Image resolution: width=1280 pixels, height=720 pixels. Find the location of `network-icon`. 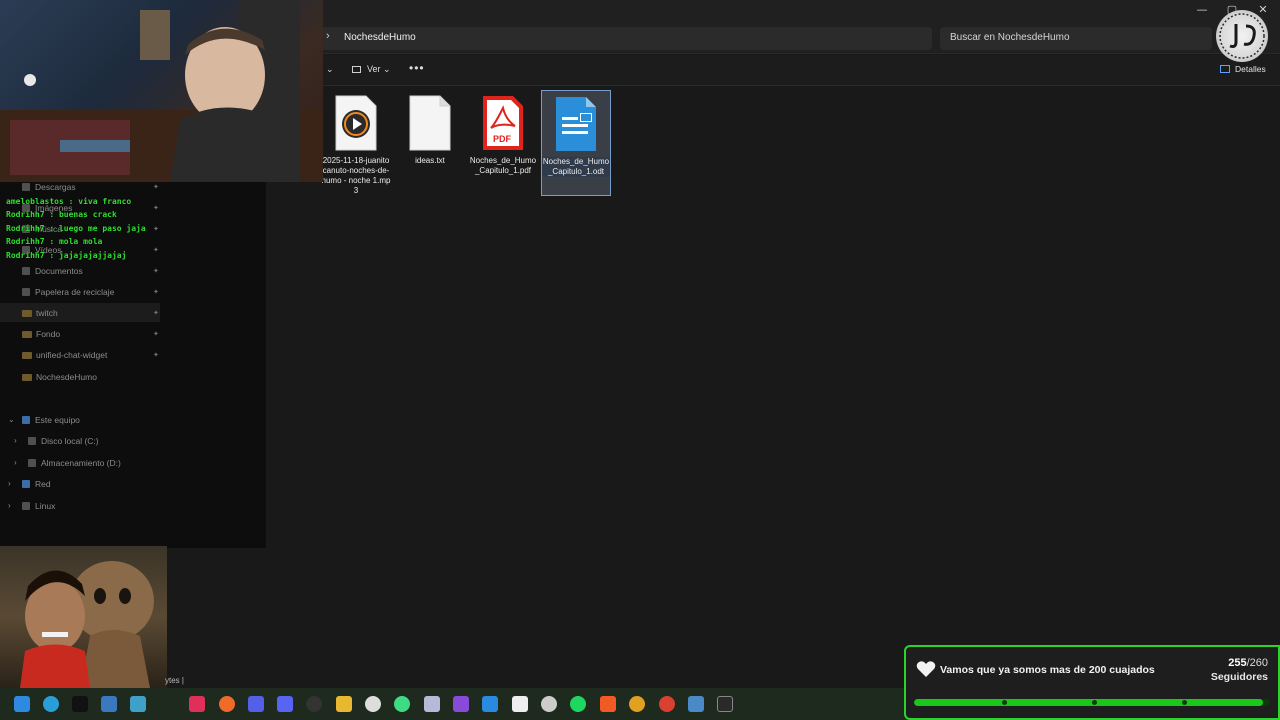

network-icon is located at coordinates (26, 484).